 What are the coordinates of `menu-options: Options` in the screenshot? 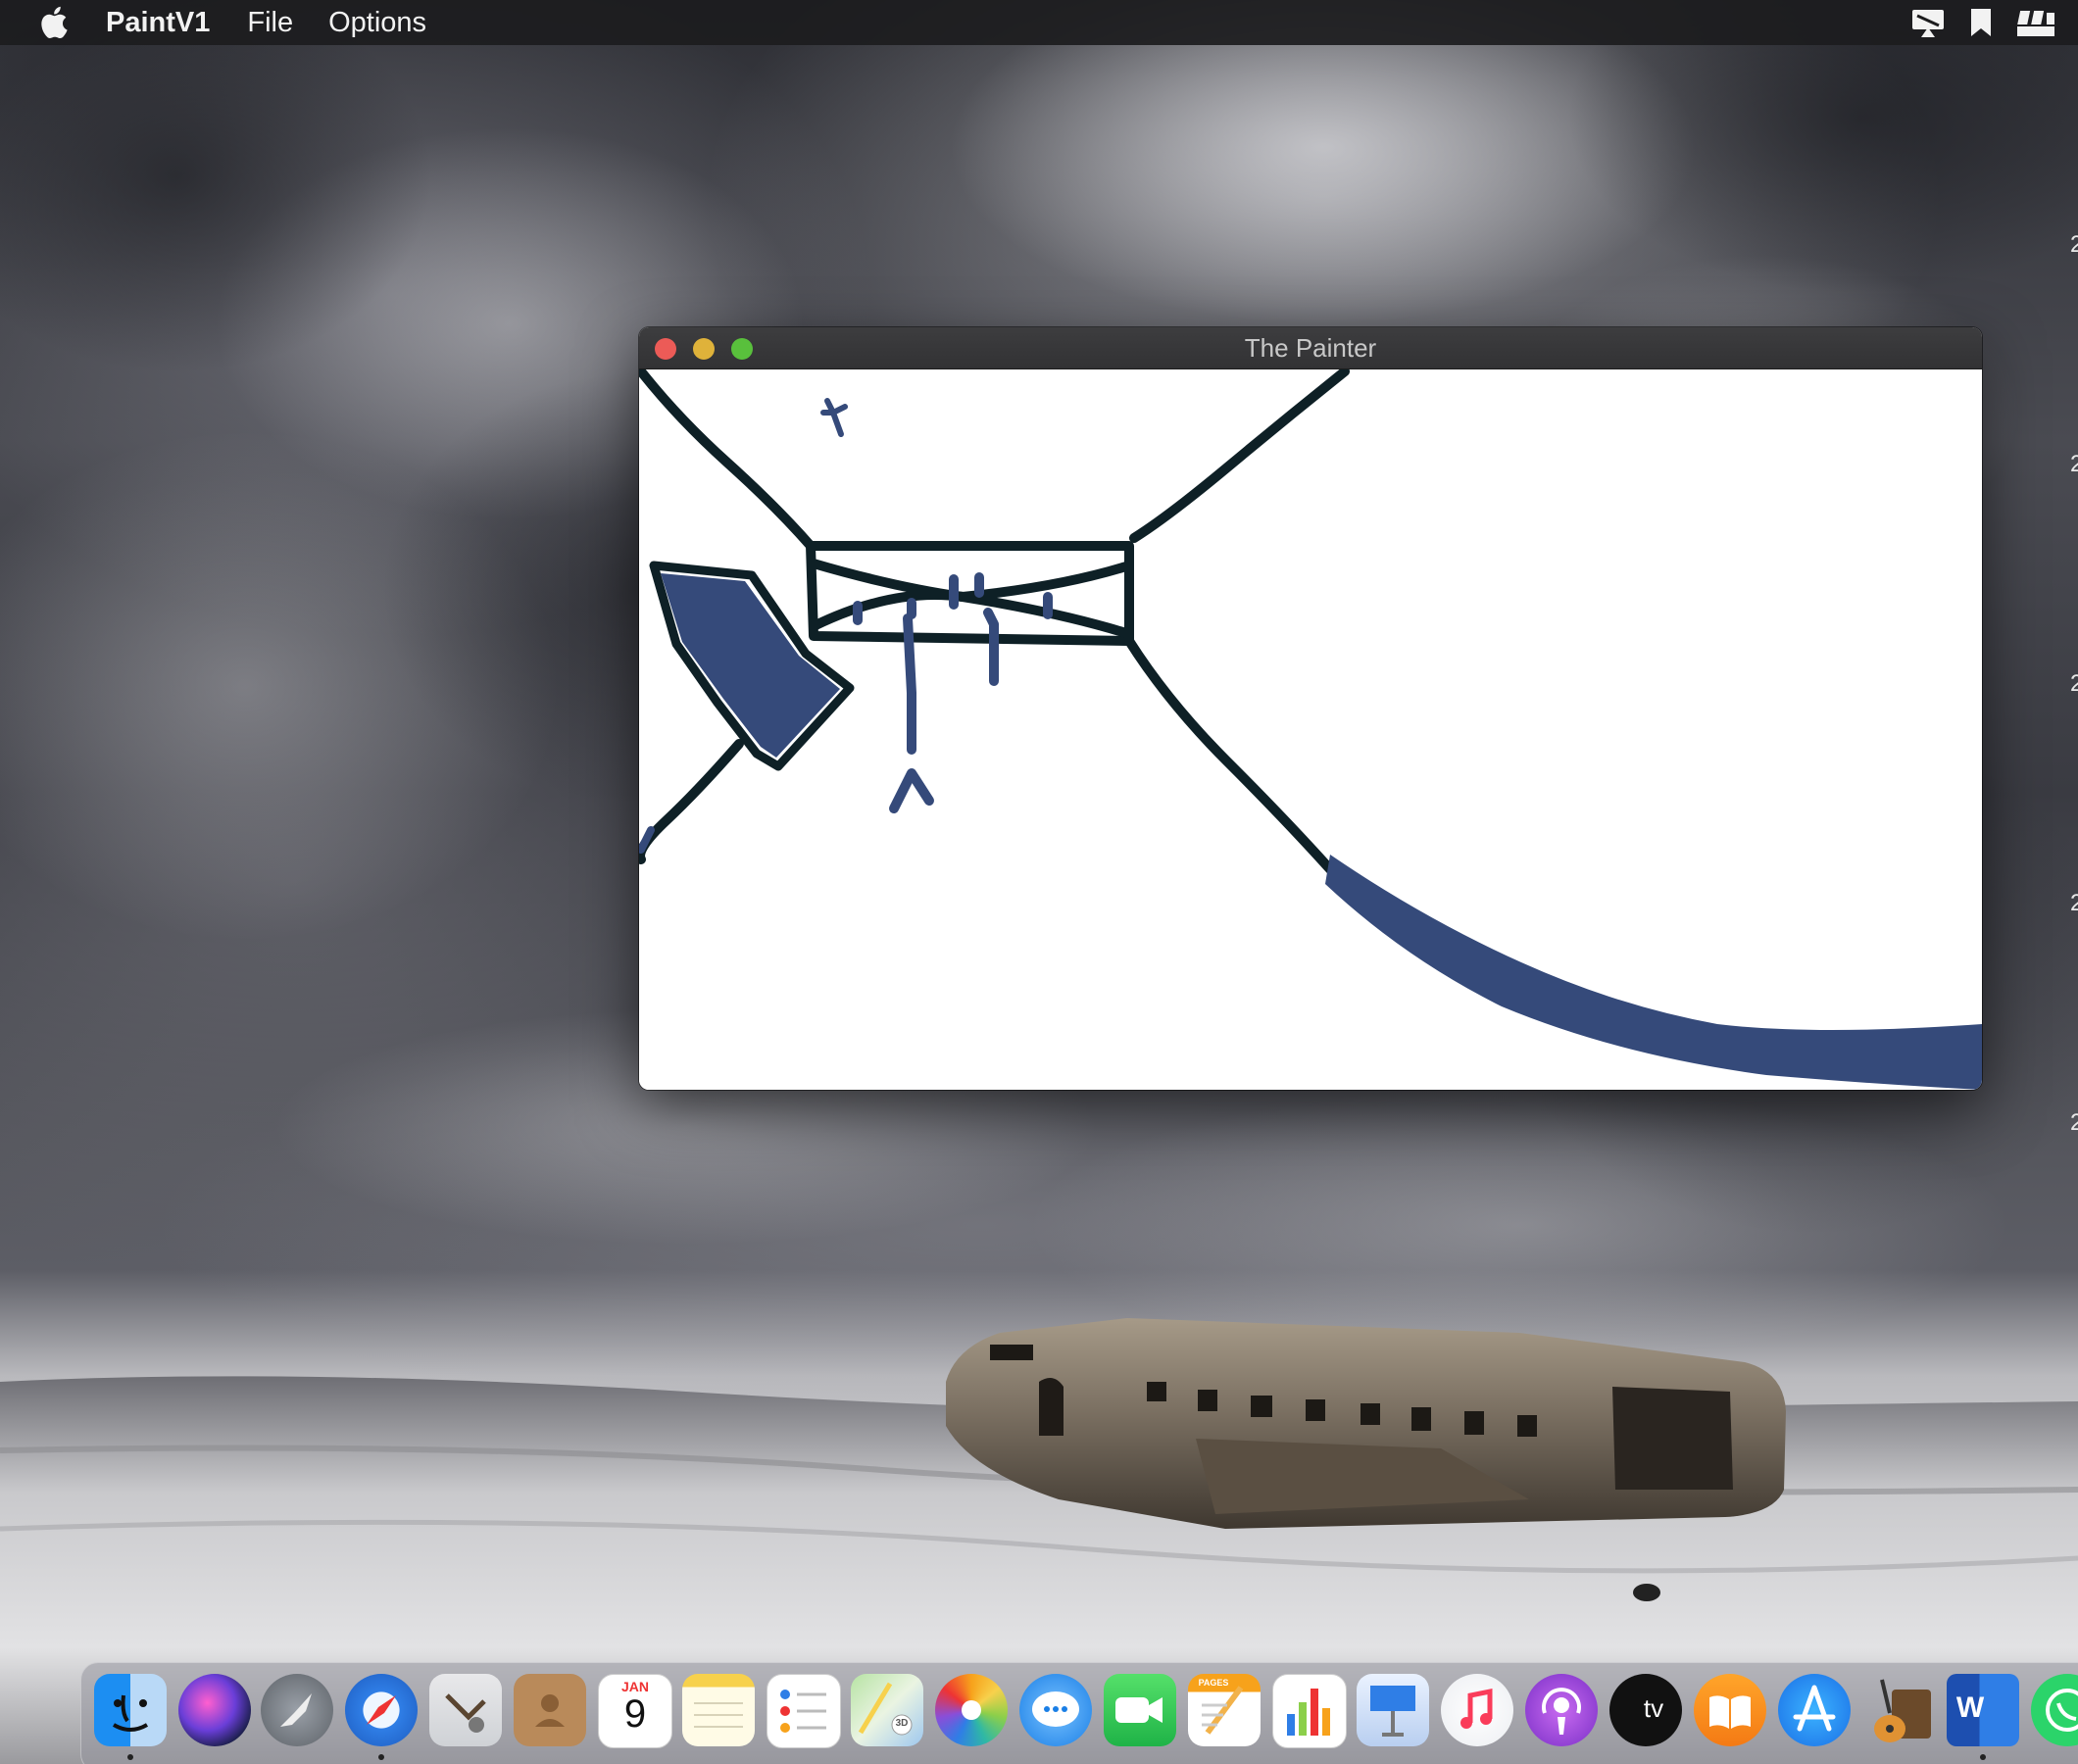 It's located at (377, 23).